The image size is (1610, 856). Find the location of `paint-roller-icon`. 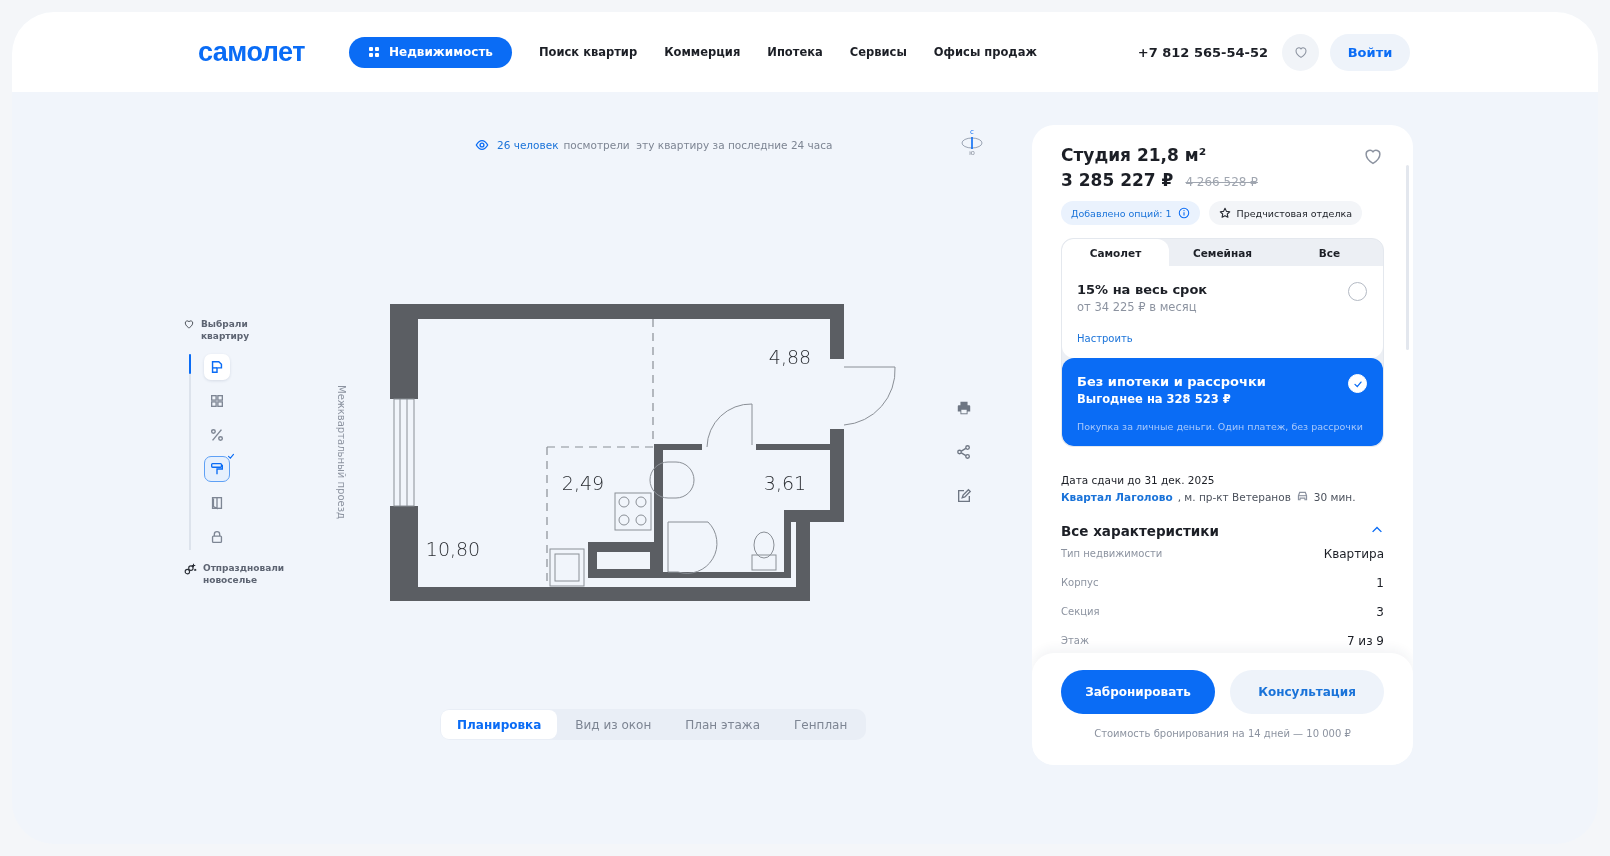

paint-roller-icon is located at coordinates (217, 469).